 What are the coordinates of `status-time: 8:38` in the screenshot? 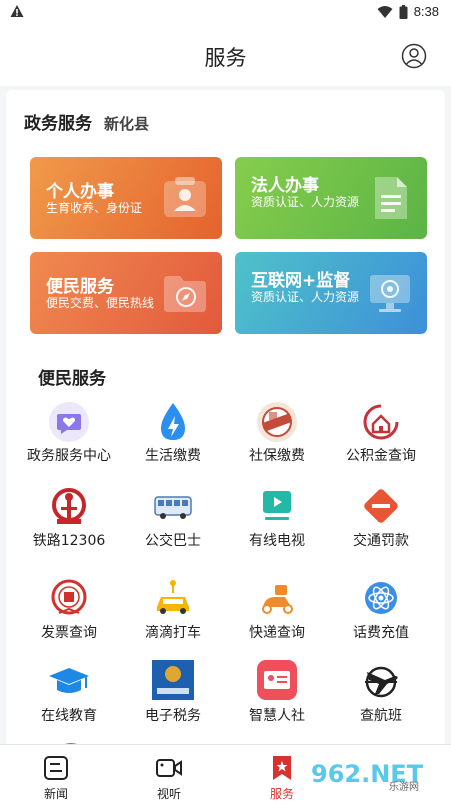 It's located at (426, 11).